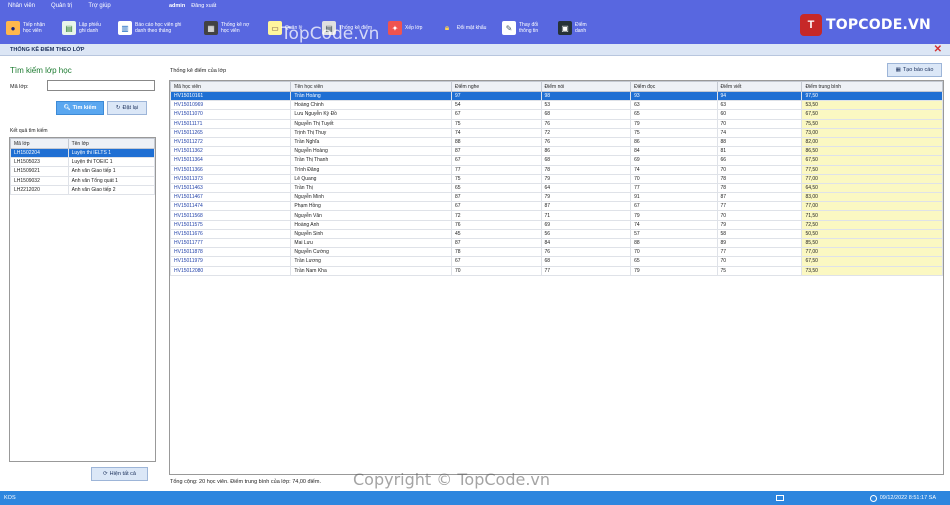  What do you see at coordinates (520, 28) in the screenshot?
I see `toolbar-edit-info-button: ✎ Thay đổi thông tin` at bounding box center [520, 28].